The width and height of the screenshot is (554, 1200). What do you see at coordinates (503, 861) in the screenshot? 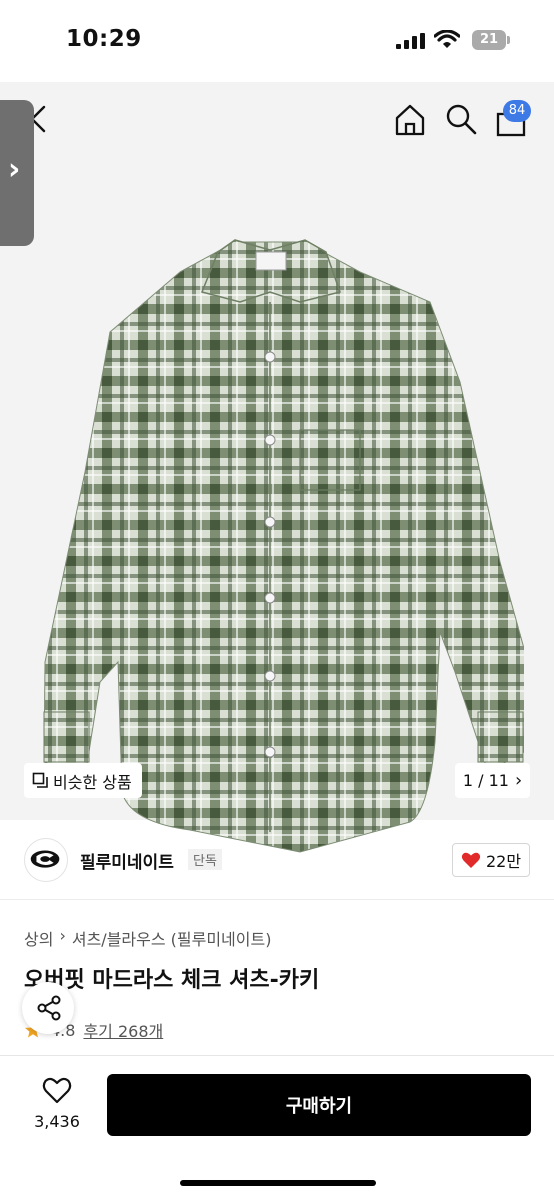
I see `brand-like-count: 22만` at bounding box center [503, 861].